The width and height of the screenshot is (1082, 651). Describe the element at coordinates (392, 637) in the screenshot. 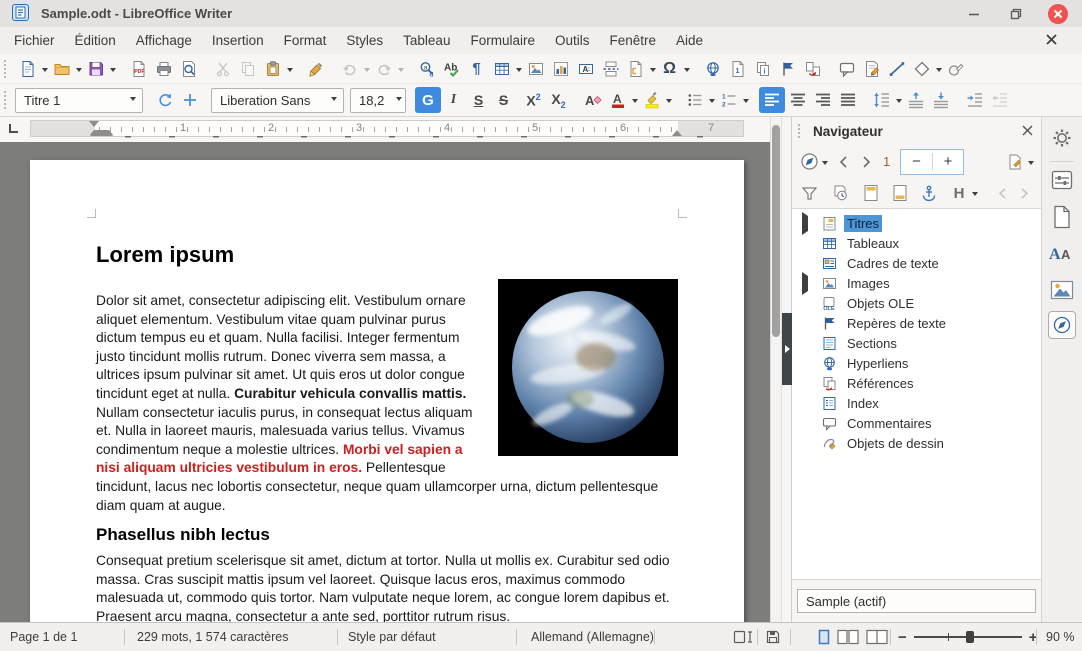

I see `page-style: Style par défaut` at that location.